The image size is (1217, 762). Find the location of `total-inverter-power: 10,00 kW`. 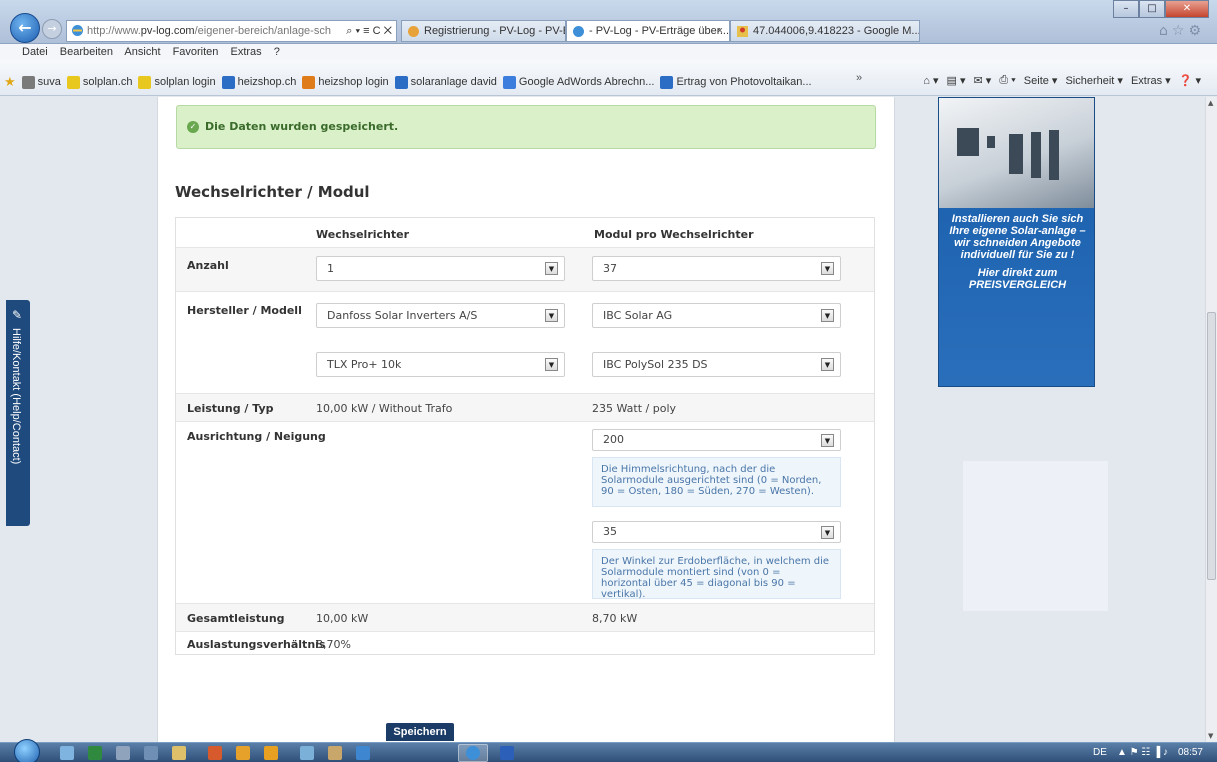

total-inverter-power: 10,00 kW is located at coordinates (342, 618).